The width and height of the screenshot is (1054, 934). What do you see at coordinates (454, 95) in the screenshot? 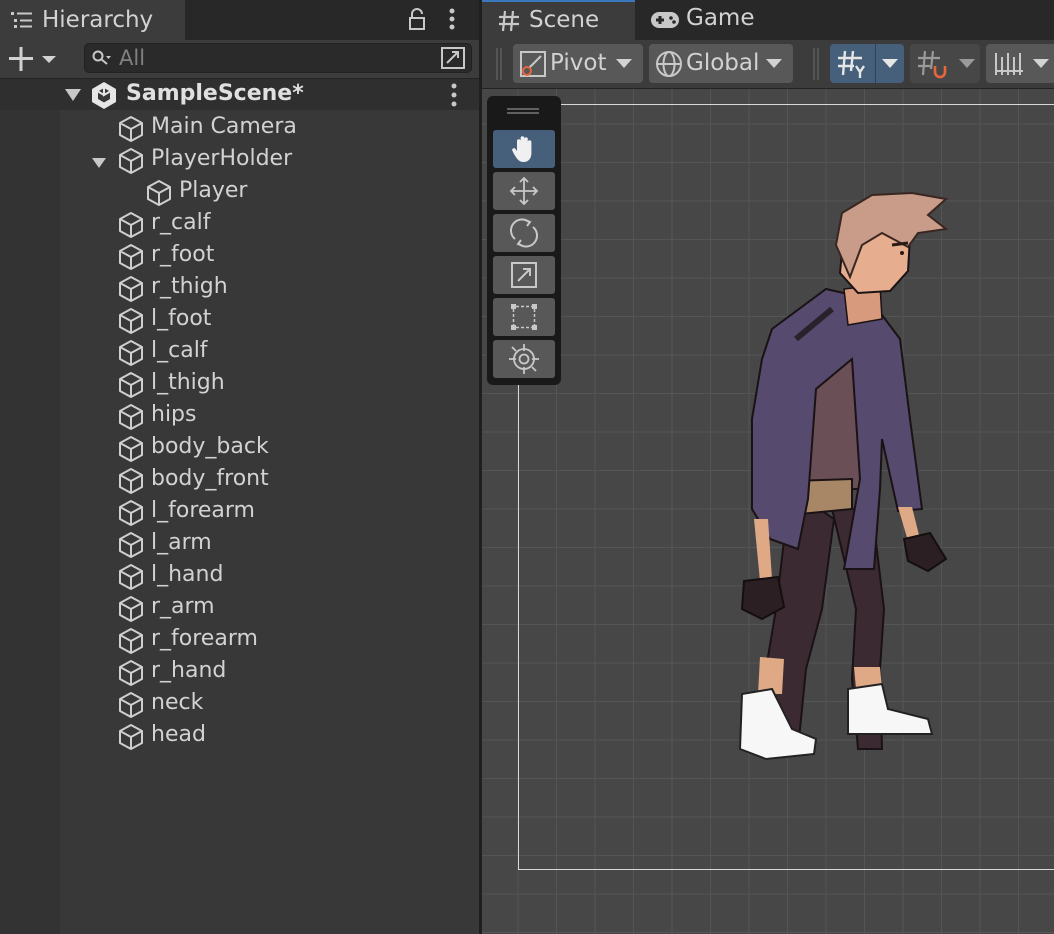
I see `scene-menu-icon` at bounding box center [454, 95].